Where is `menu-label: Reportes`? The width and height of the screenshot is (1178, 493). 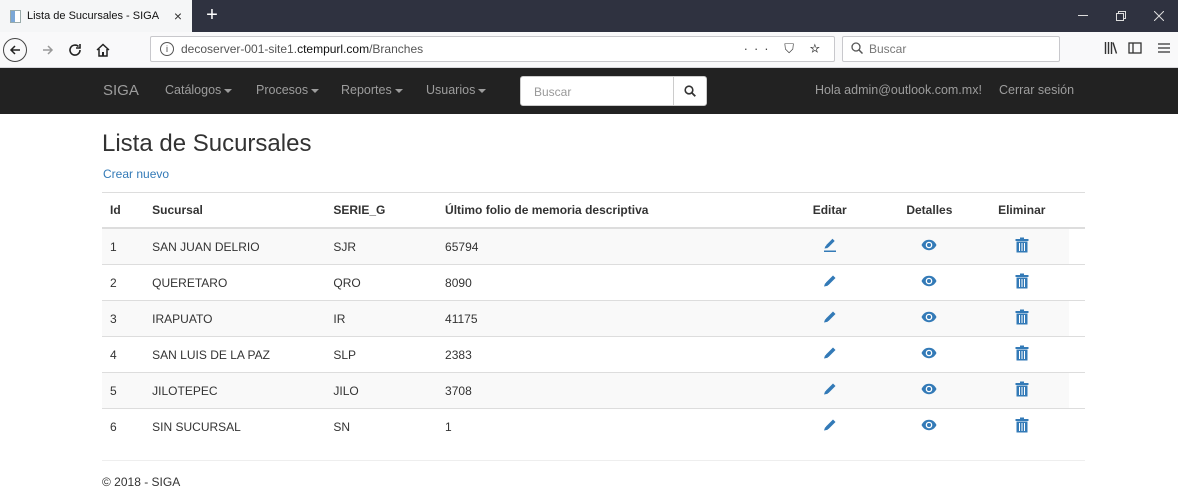 menu-label: Reportes is located at coordinates (366, 90).